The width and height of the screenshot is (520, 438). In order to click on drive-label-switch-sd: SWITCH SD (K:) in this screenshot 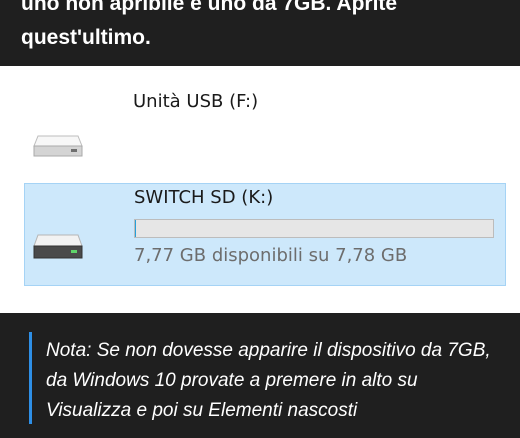, I will do `click(204, 197)`.